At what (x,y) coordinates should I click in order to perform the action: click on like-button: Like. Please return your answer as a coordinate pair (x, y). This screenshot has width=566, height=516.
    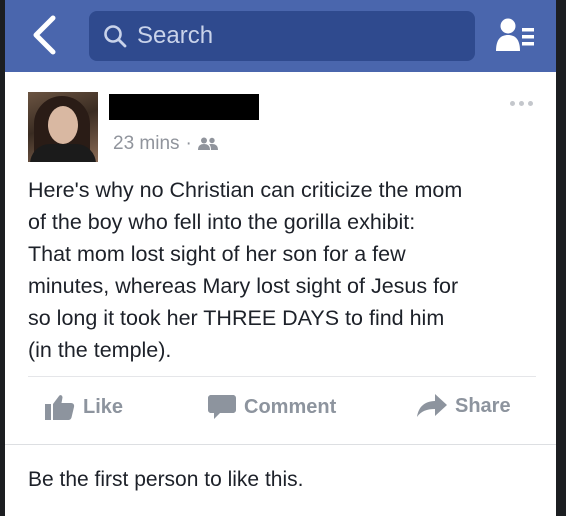
    Looking at the image, I should click on (84, 407).